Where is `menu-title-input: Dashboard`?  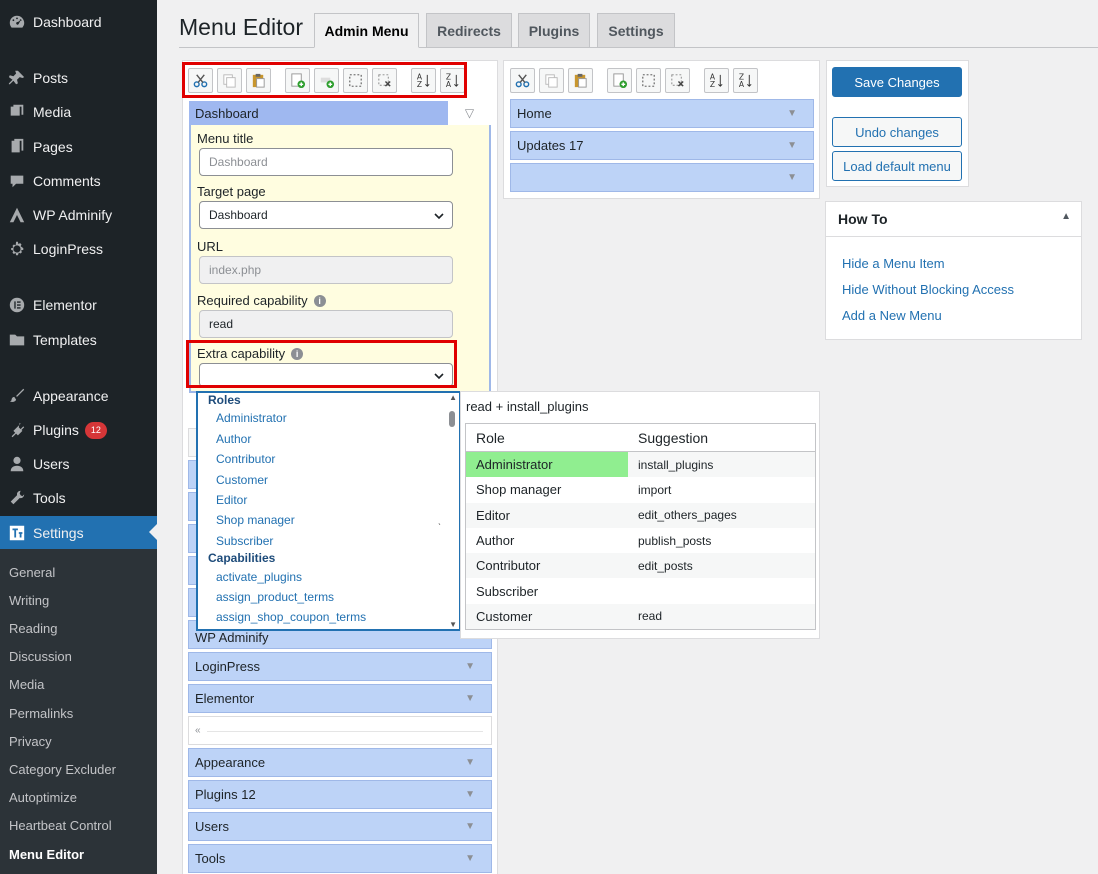 menu-title-input: Dashboard is located at coordinates (326, 162).